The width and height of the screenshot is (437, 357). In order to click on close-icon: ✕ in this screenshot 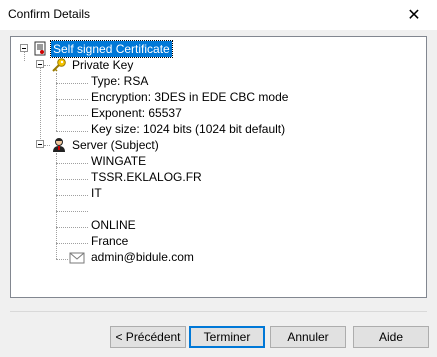, I will do `click(414, 15)`.